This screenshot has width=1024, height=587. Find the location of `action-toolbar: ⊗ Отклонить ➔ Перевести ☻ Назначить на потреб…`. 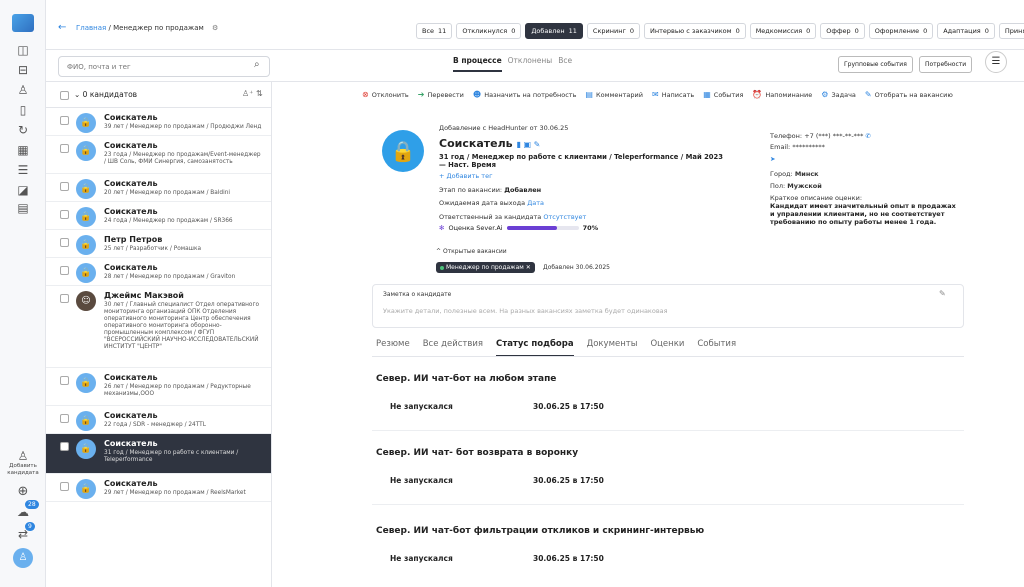

action-toolbar: ⊗ Отклонить ➔ Перевести ☻ Назначить на потреб… is located at coordinates (657, 94).